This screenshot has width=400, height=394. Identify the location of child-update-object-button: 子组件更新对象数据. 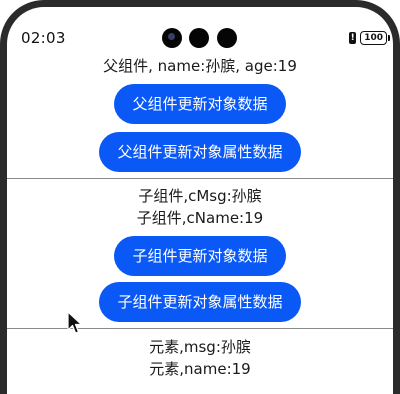
(200, 256).